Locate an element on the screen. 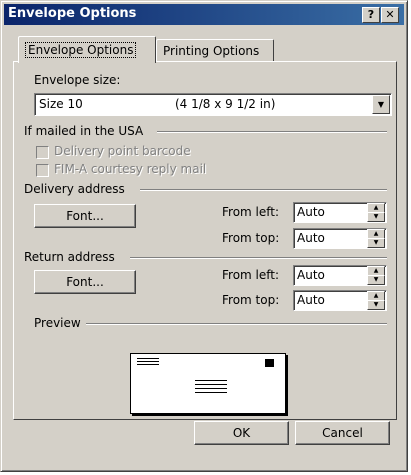  envelope-size-select: Size 10 (4 1/8 x 9 1/2 in) ▼ is located at coordinates (213, 104).